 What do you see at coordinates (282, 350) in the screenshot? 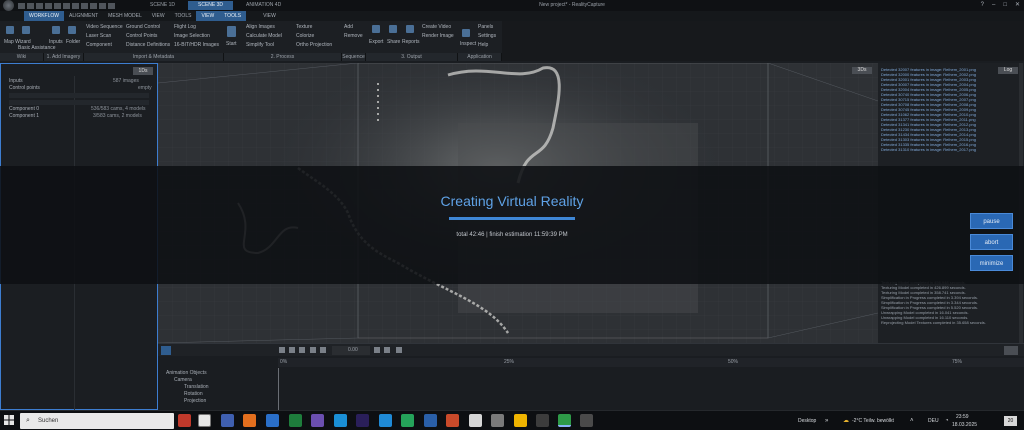
I see `play-icon` at bounding box center [282, 350].